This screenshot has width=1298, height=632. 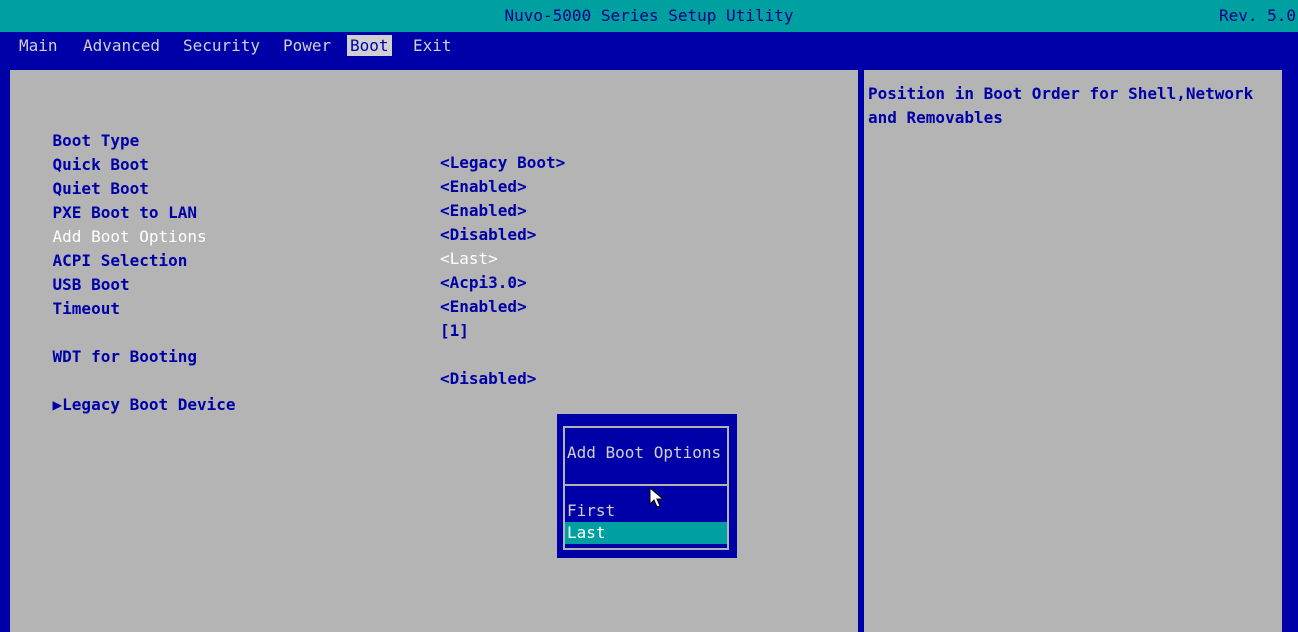 I want to click on setting-value: <Acpi3.0>, so click(x=483, y=283).